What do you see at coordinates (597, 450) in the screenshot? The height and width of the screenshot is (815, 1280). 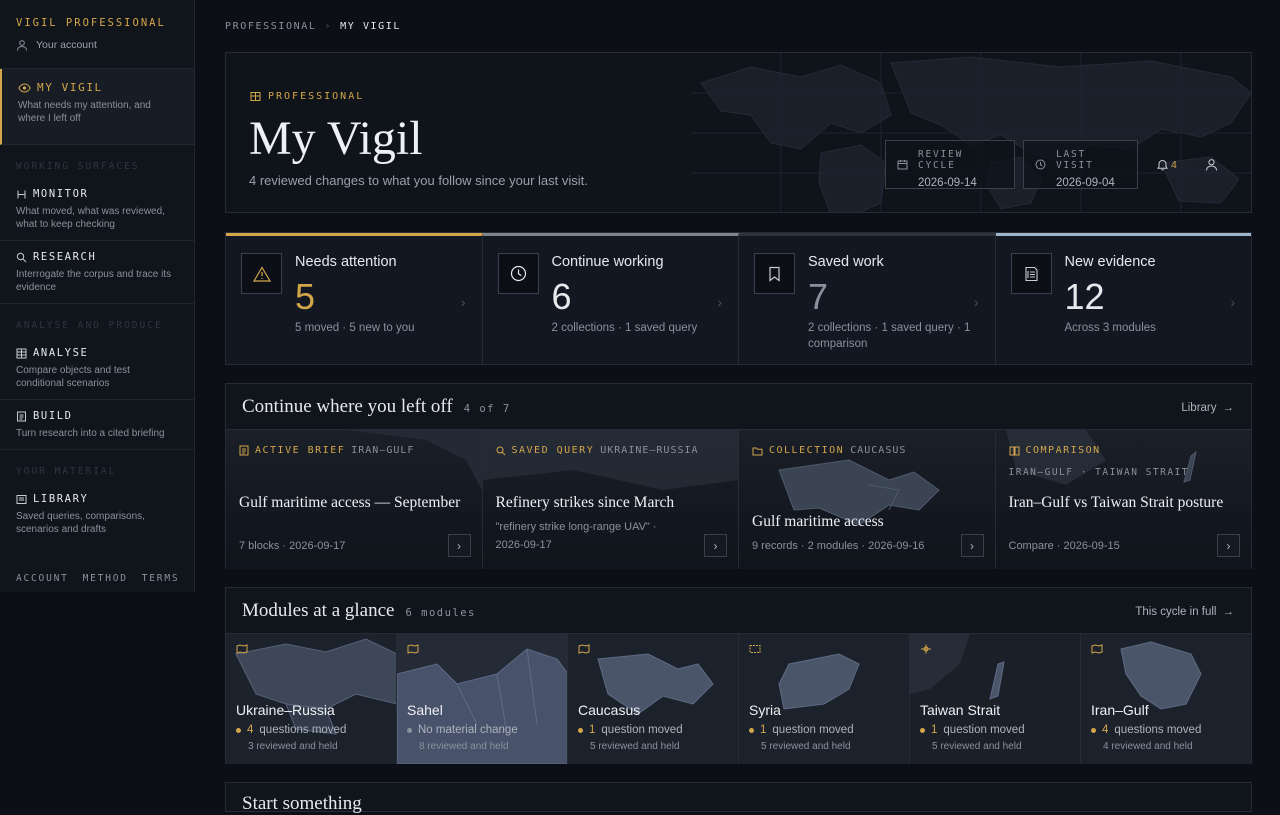 I see `card-tag: SAVED QUERY UKRAINE–RUSSIA` at bounding box center [597, 450].